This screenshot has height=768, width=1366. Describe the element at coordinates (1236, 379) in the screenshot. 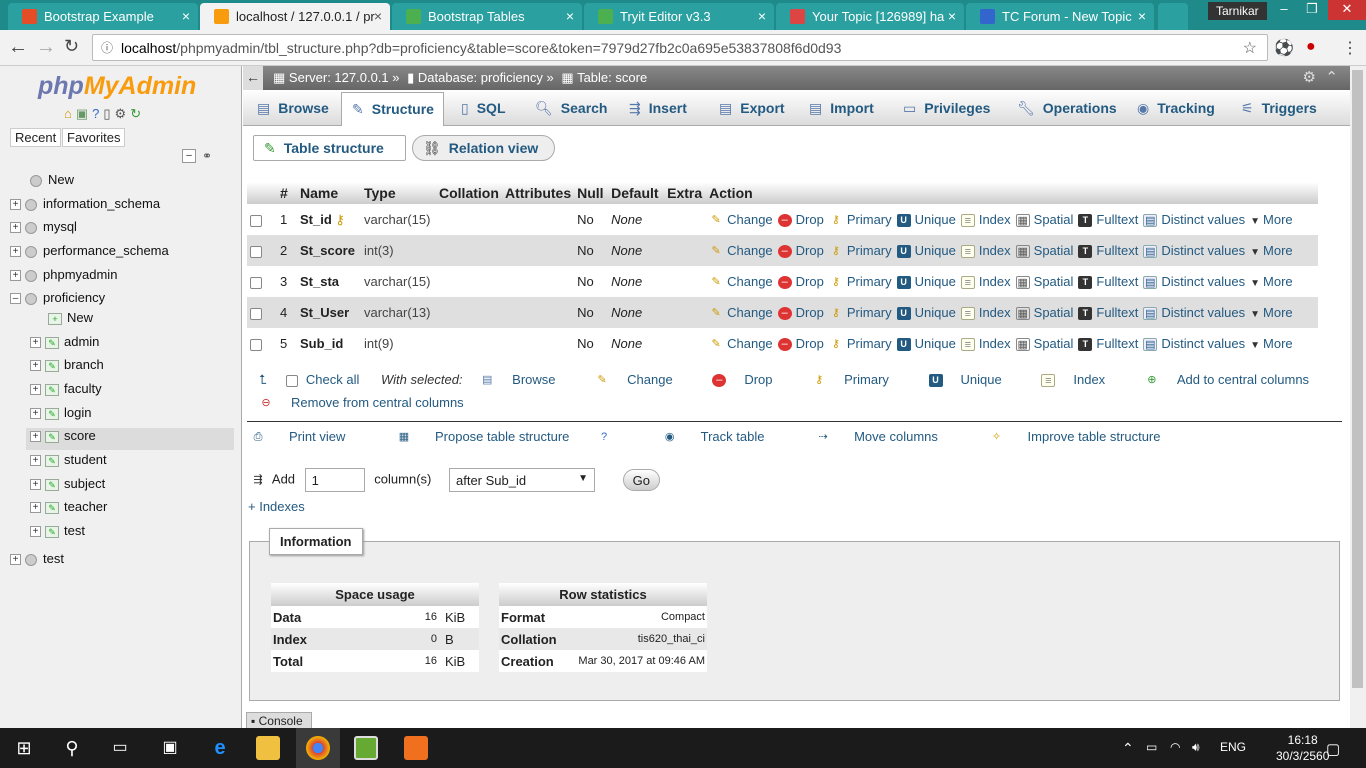

I see `bulk-add-central: ⊕ Add to central columns` at that location.